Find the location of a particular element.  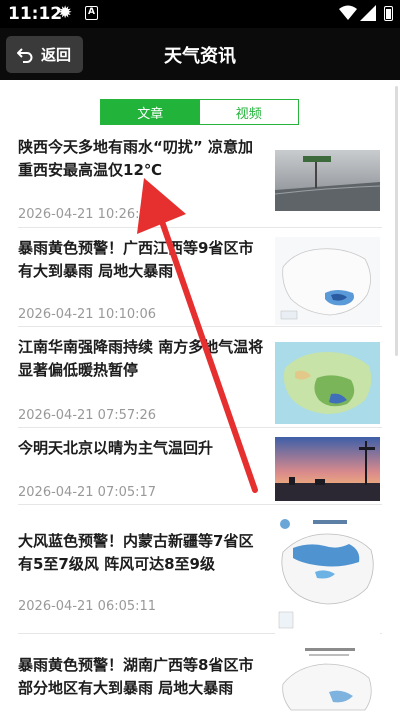

news-title: 江南华南强降雨持续 南方多地气温将显著偏低暖热暂停 is located at coordinates (141, 358).